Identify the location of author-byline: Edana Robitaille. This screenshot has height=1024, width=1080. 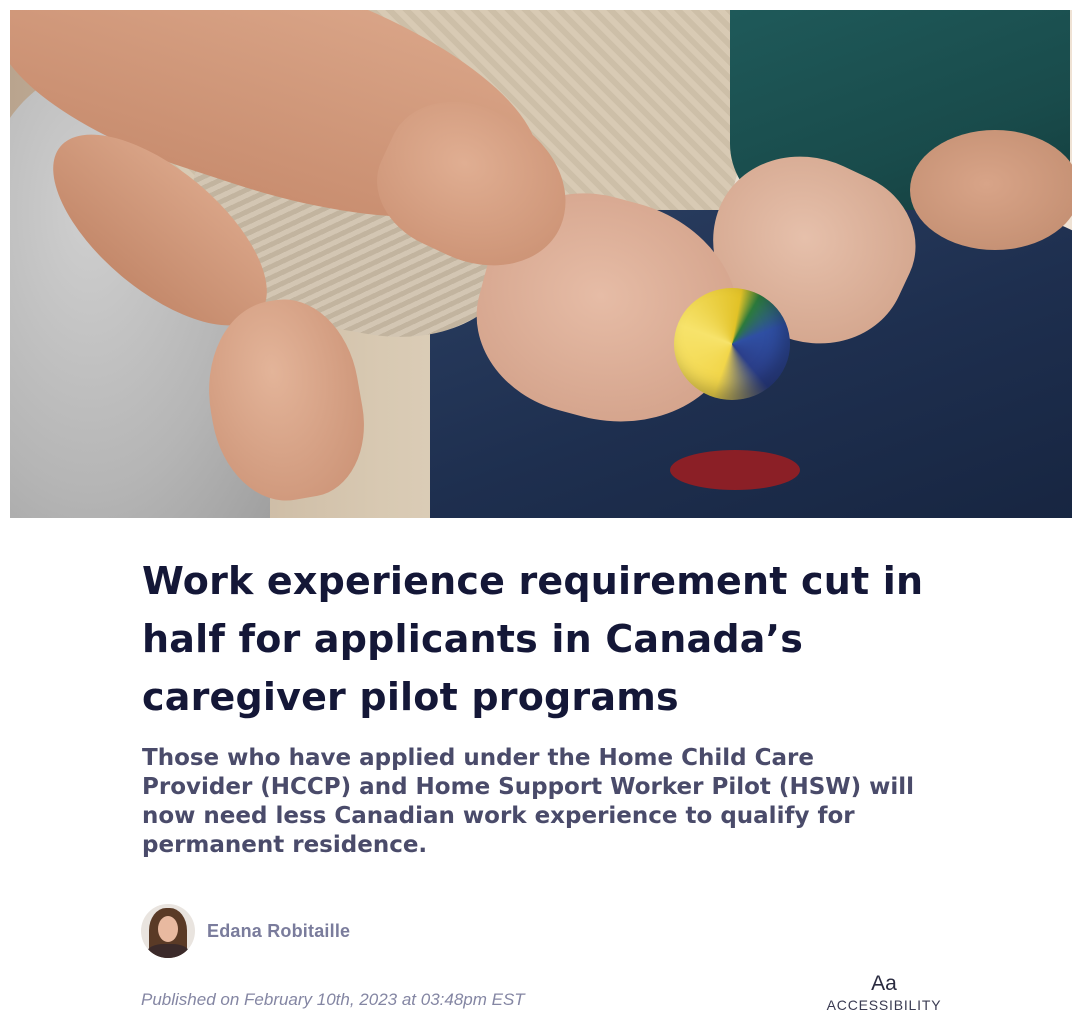
(245, 931).